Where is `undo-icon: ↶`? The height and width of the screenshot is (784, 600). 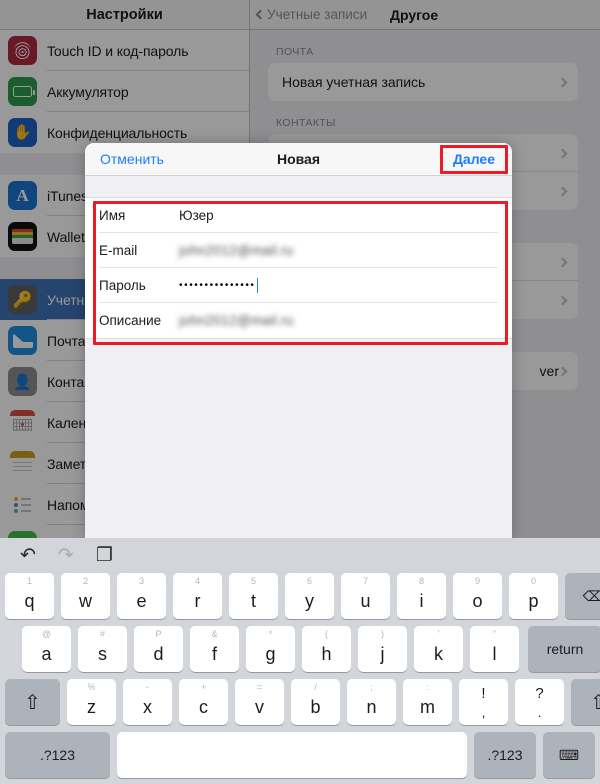
undo-icon: ↶ is located at coordinates (28, 555).